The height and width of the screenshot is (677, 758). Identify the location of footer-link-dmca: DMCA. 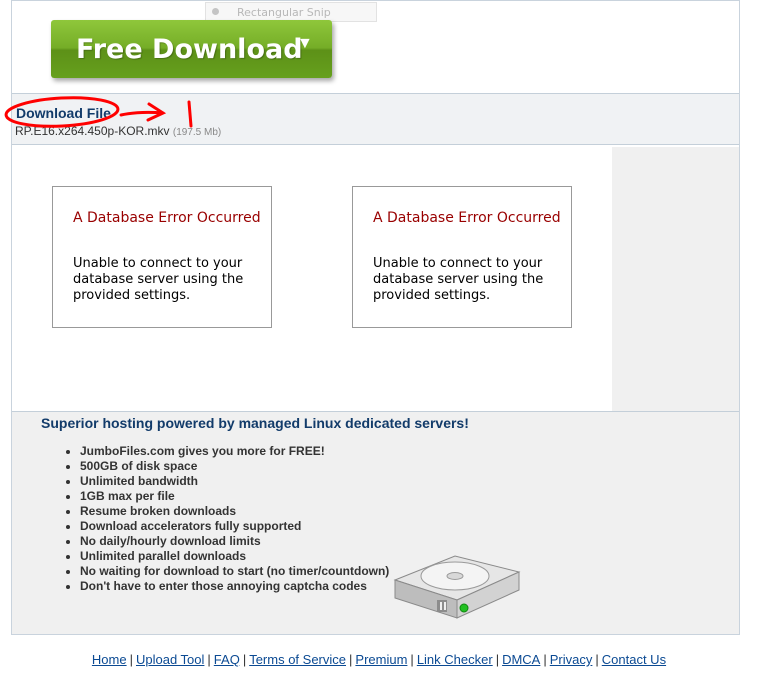
(521, 659).